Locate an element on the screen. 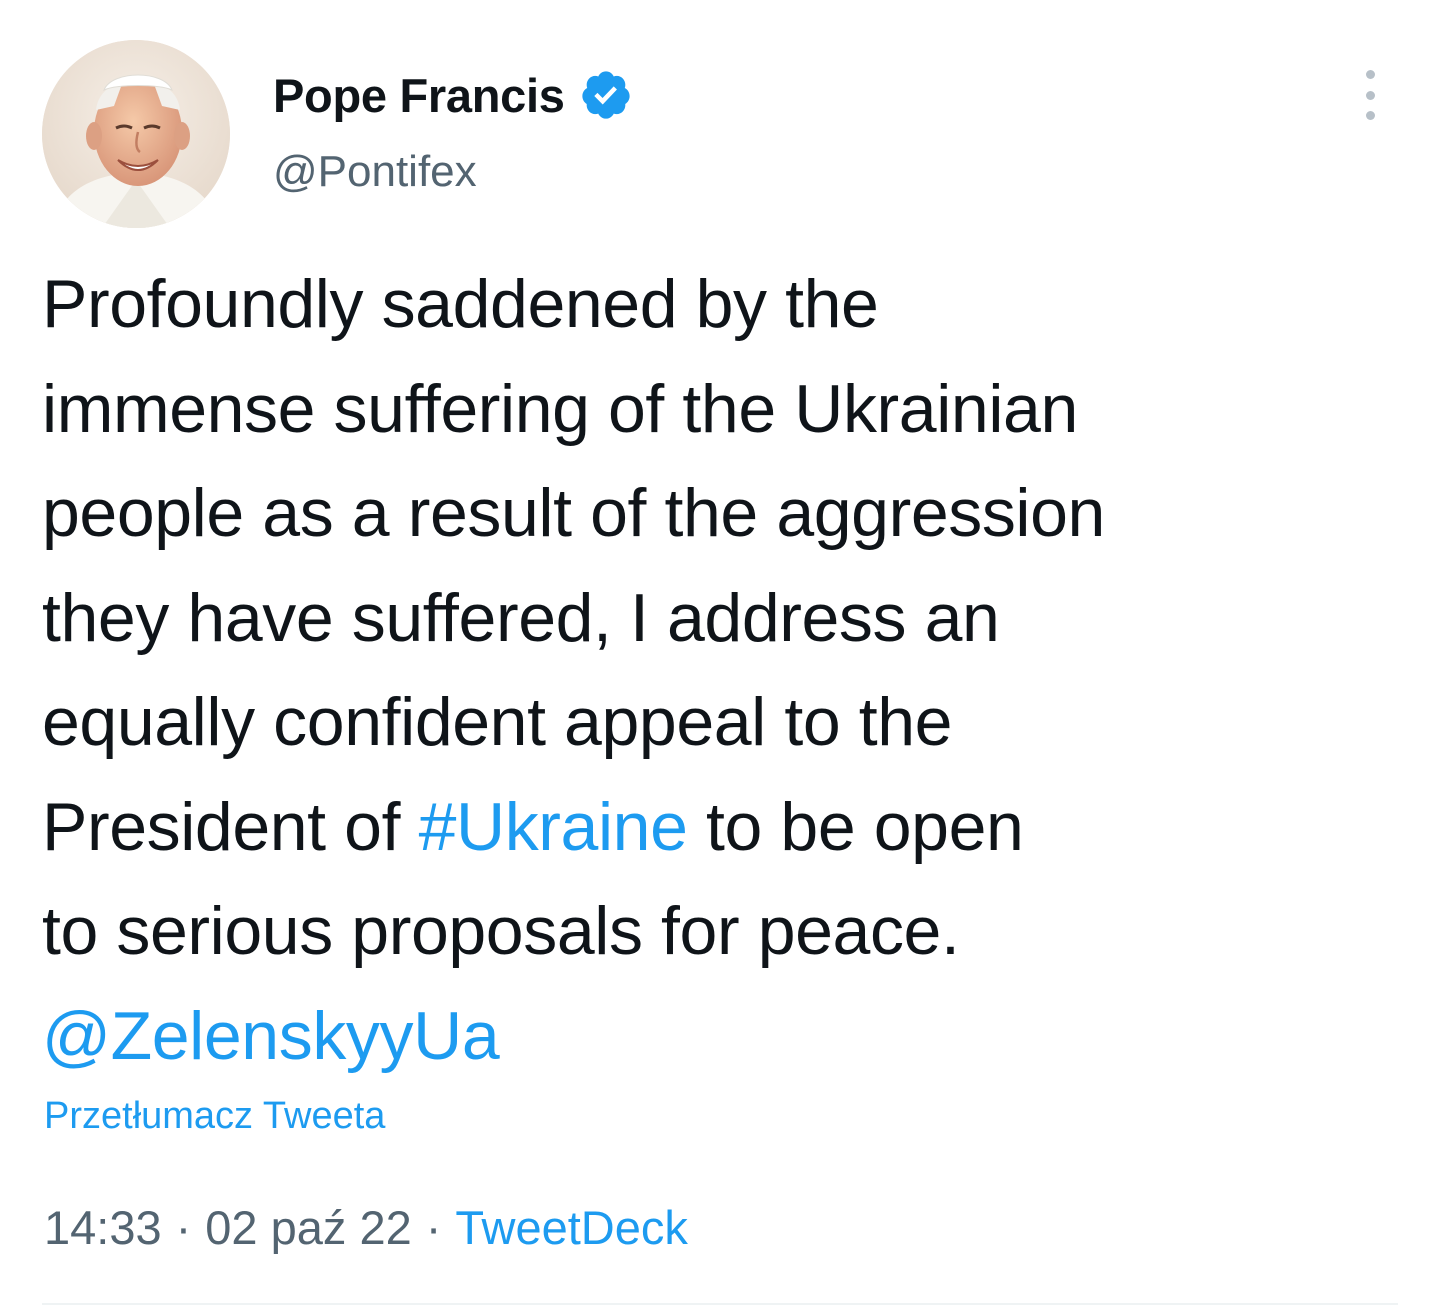 The height and width of the screenshot is (1310, 1440). tweet-line: immense suffering of the Ukrainian is located at coordinates (717, 409).